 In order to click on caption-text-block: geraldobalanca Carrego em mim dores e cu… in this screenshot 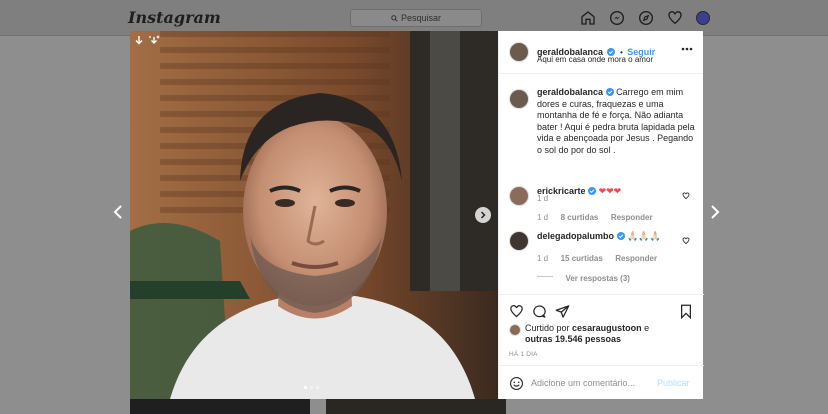, I will do `click(617, 121)`.